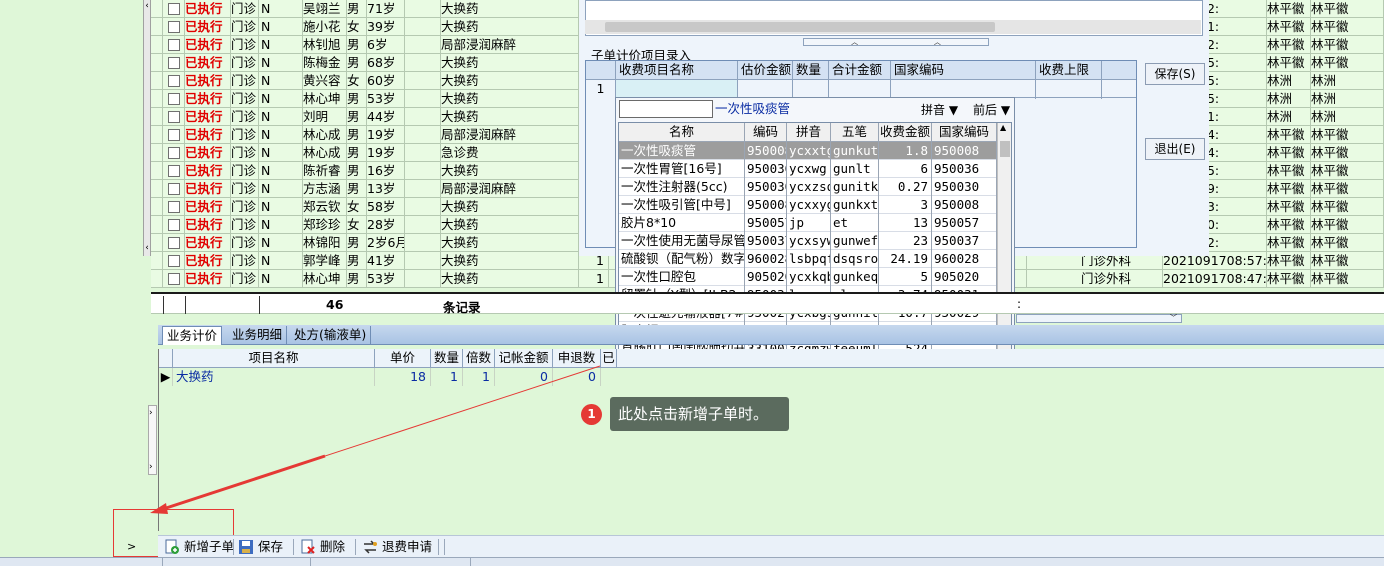 The height and width of the screenshot is (566, 1384). What do you see at coordinates (692, 561) in the screenshot?
I see `status-bar` at bounding box center [692, 561].